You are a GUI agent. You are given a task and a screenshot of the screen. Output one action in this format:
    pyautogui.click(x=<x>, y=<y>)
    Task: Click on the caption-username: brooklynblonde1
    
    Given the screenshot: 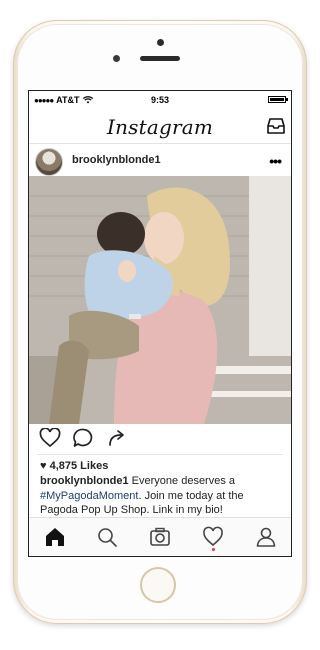 What is the action you would take?
    pyautogui.click(x=84, y=481)
    